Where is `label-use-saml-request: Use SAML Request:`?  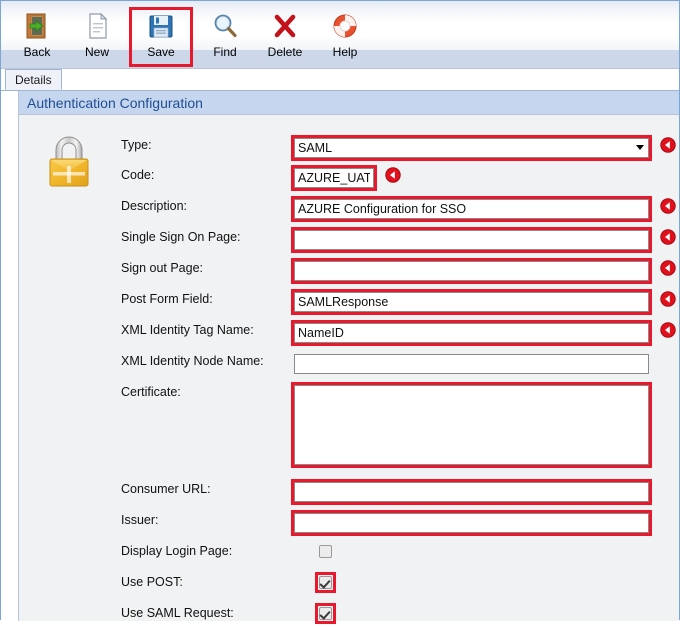 label-use-saml-request: Use SAML Request: is located at coordinates (177, 613).